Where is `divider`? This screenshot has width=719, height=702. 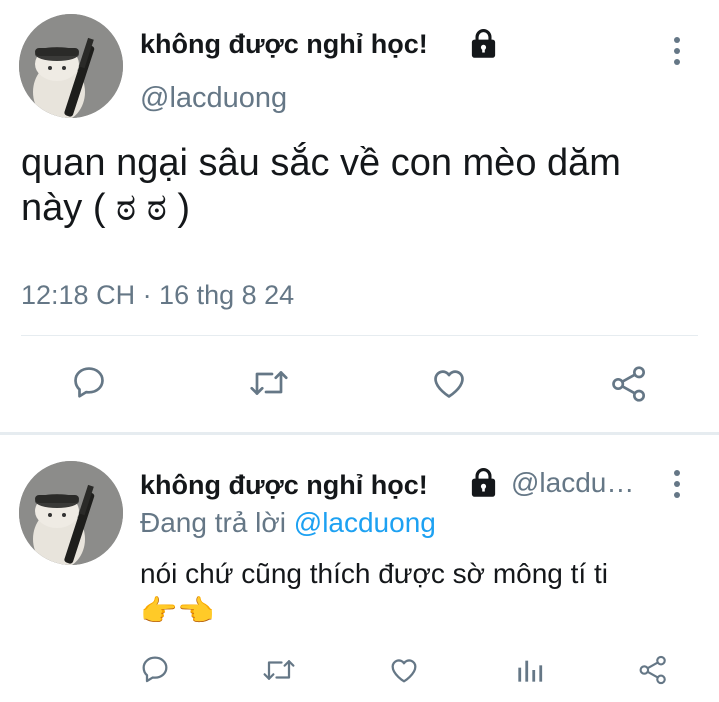
divider is located at coordinates (359, 335).